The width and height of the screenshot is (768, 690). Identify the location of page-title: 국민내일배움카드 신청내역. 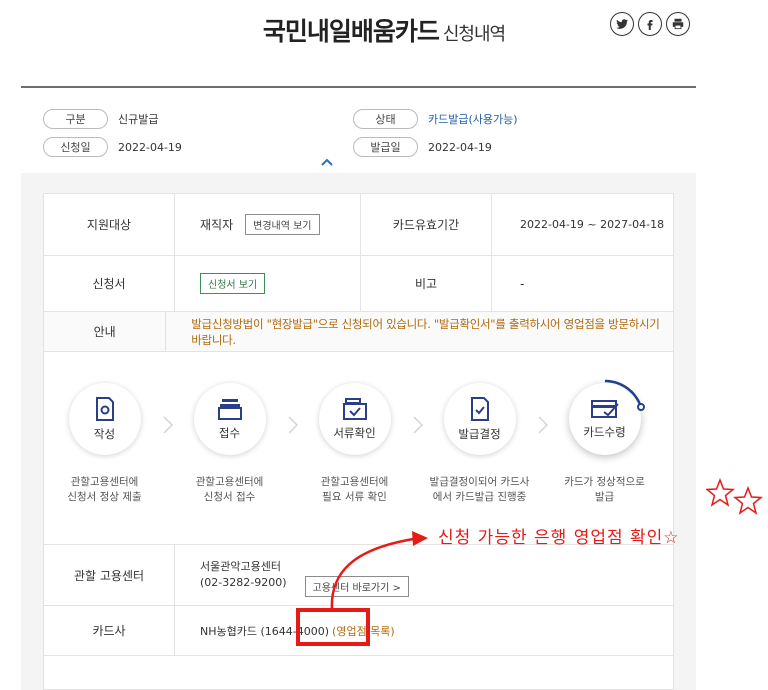
(384, 31).